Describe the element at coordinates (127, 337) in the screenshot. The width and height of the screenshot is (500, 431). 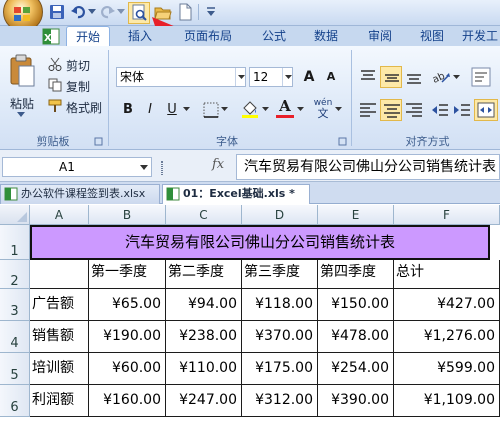
I see `value-cell: ¥190.00` at that location.